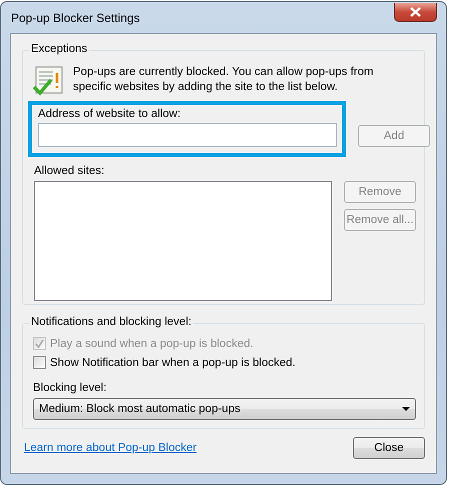  Describe the element at coordinates (152, 344) in the screenshot. I see `checkbox-label: Play a sound when a pop-up is blocked.` at that location.